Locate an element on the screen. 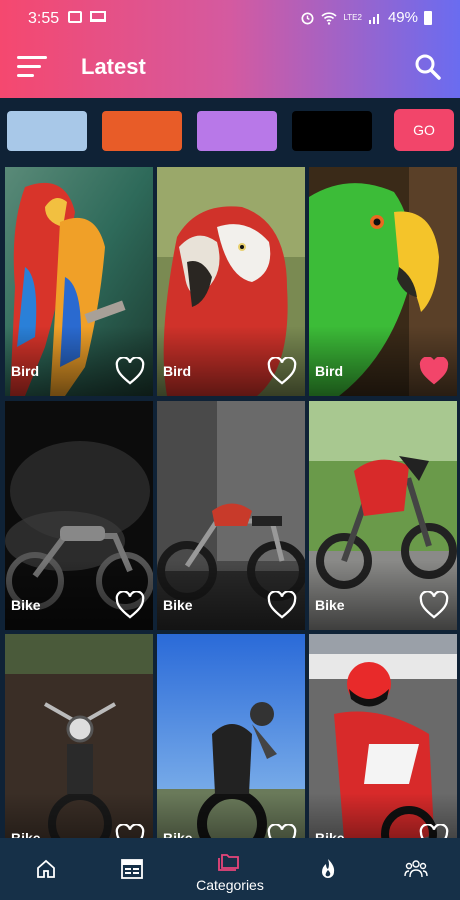  battery-level: 49% is located at coordinates (402, 17).